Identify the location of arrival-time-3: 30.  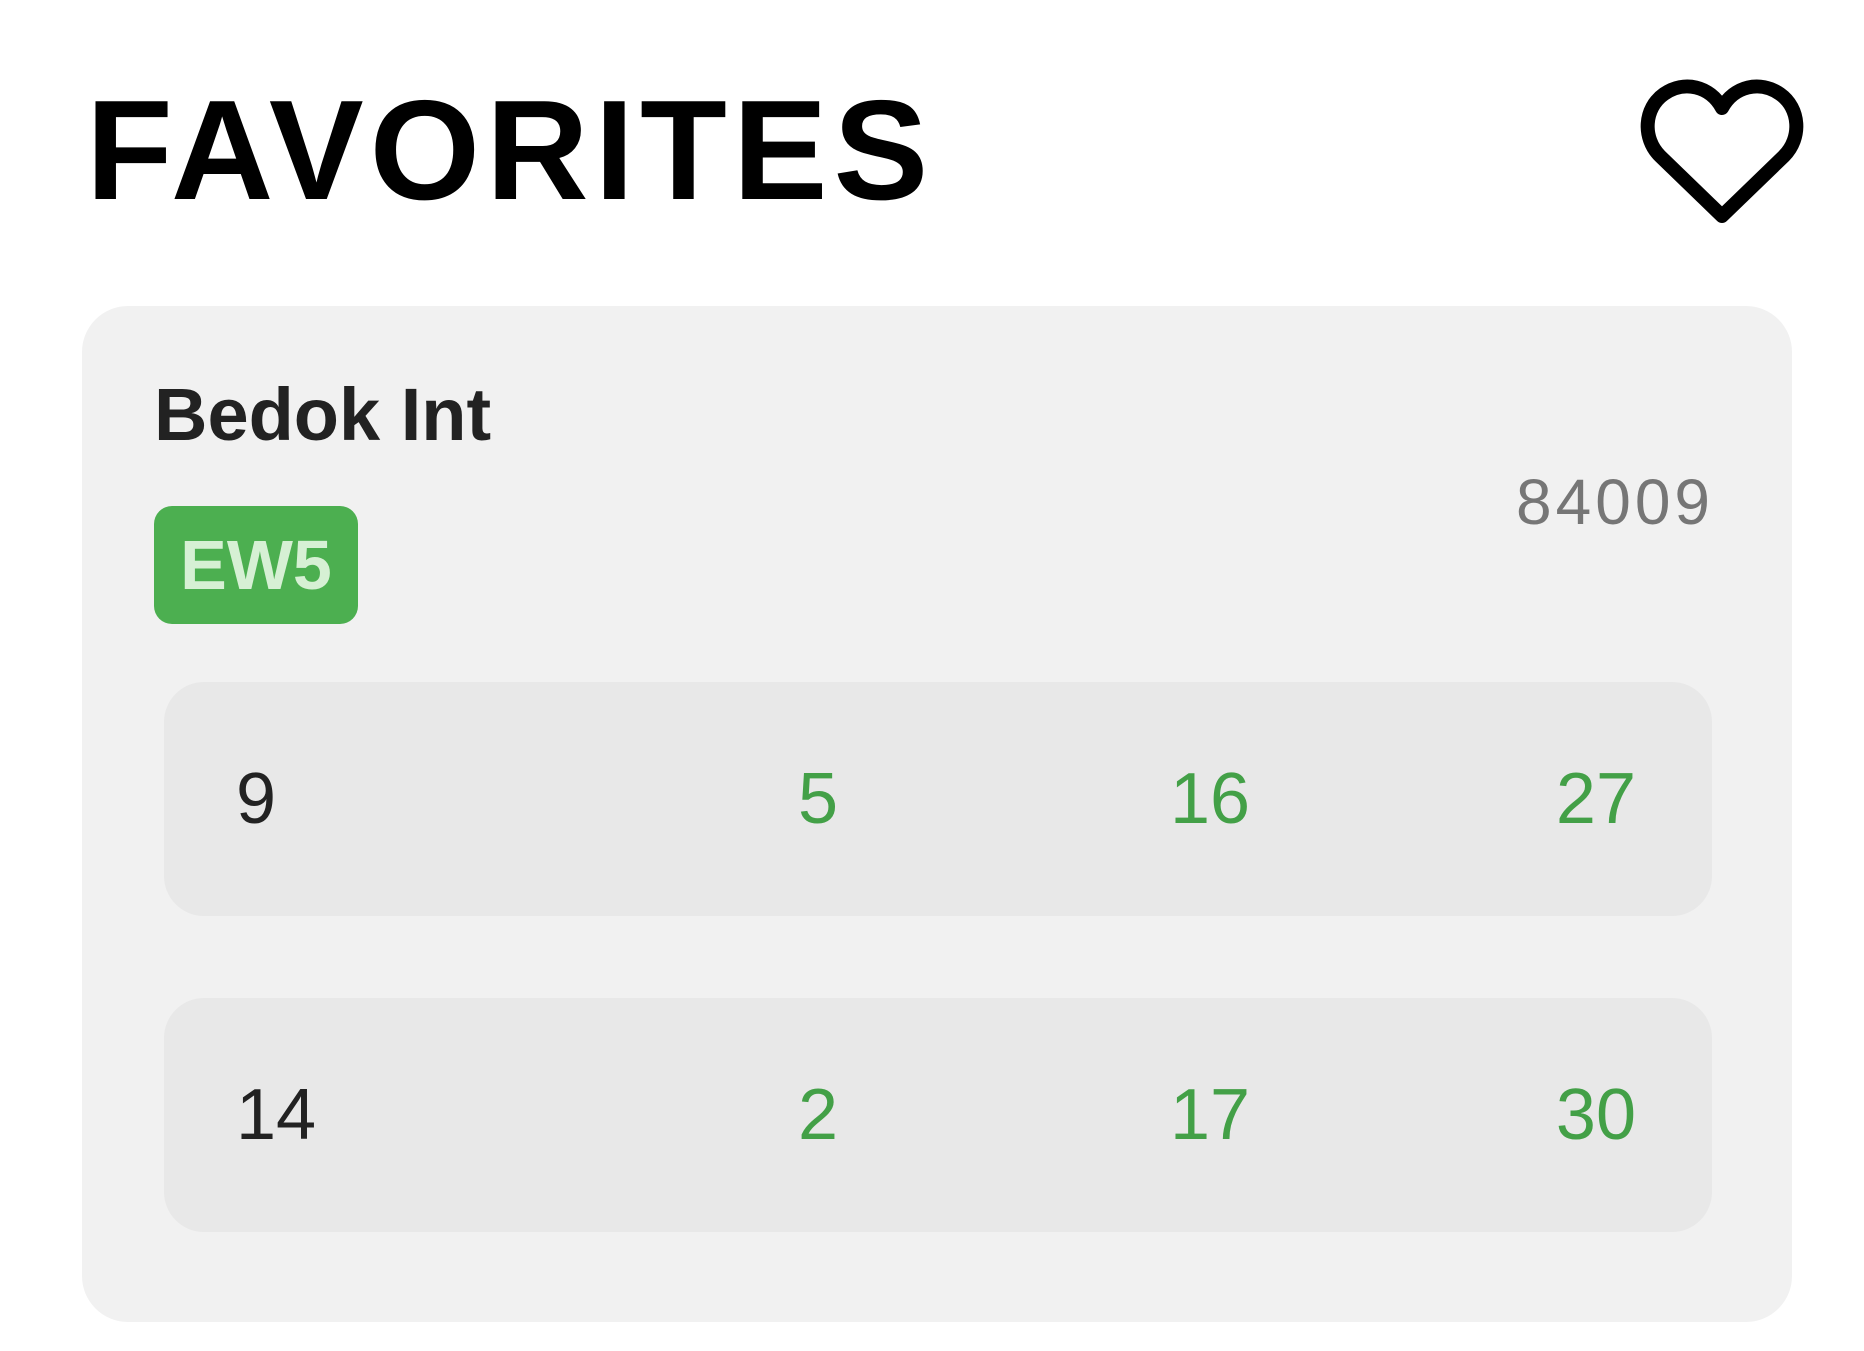
(1595, 1115).